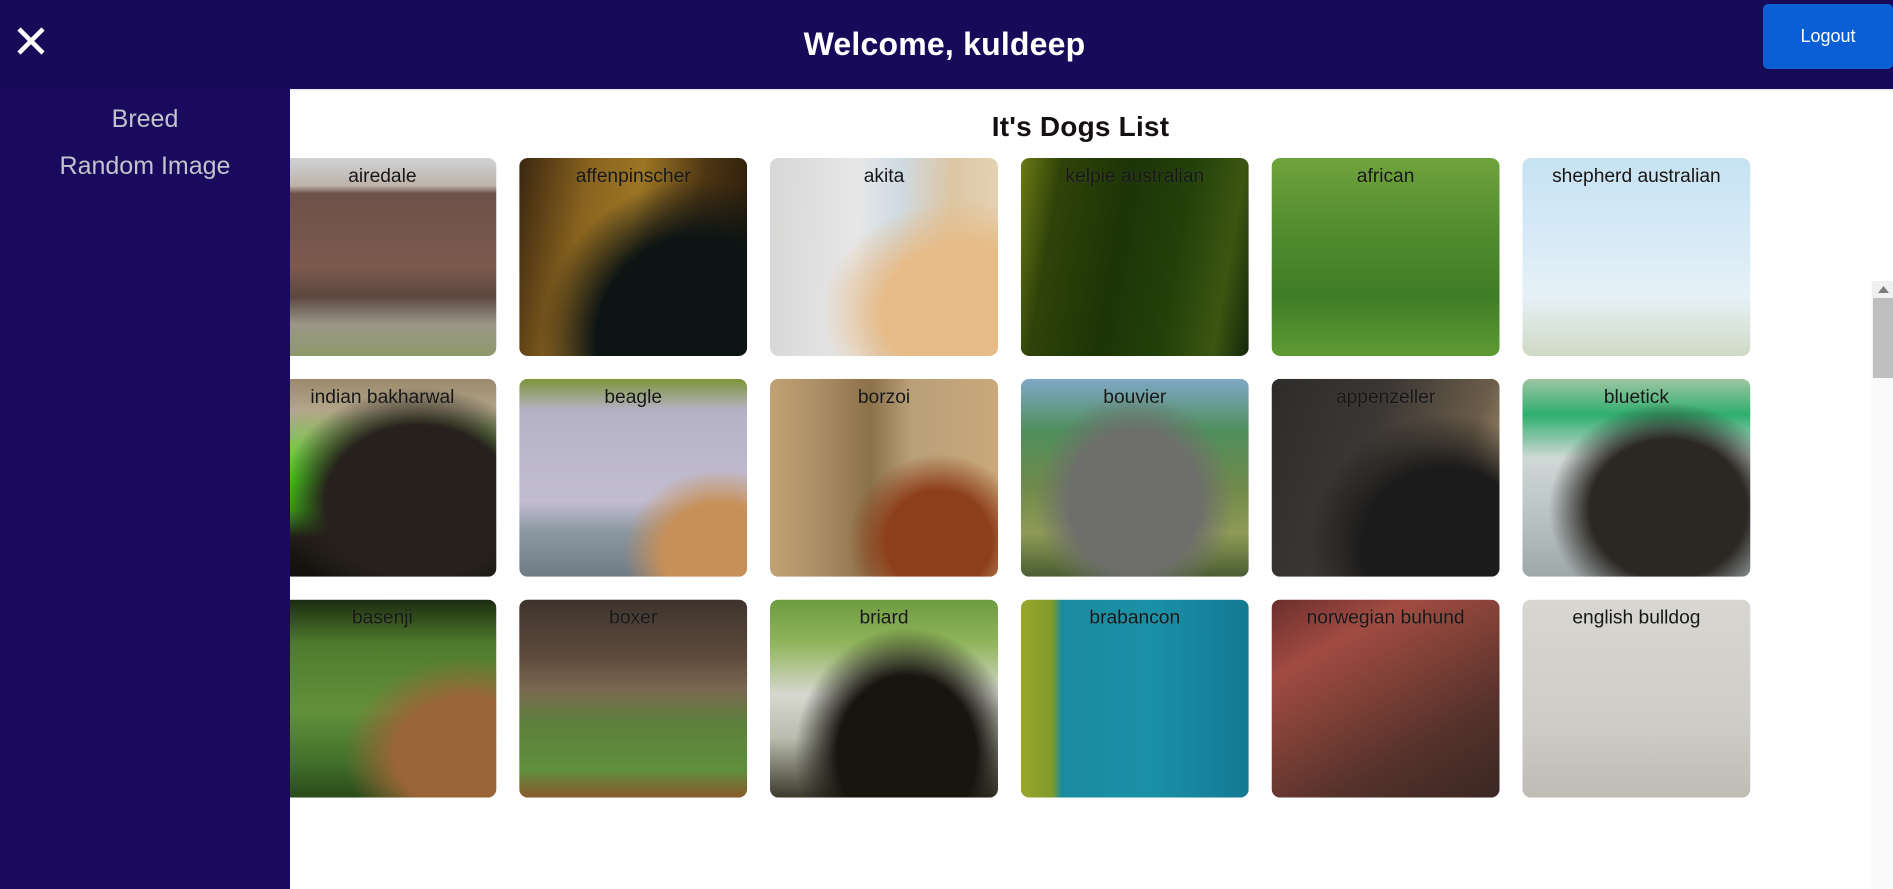 This screenshot has height=889, width=1893. Describe the element at coordinates (1882, 633) in the screenshot. I see `scrollbar-track` at that location.